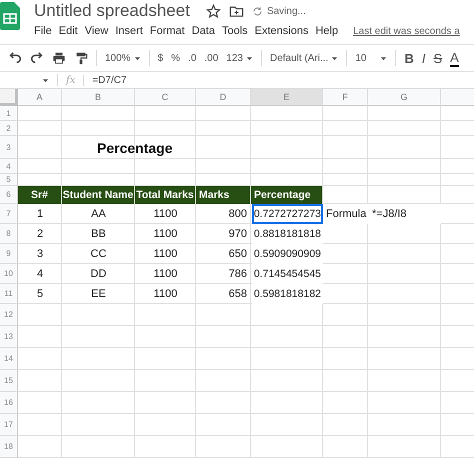 Image resolution: width=474 pixels, height=474 pixels. What do you see at coordinates (40, 195) in the screenshot?
I see `table-header: Sr#` at bounding box center [40, 195].